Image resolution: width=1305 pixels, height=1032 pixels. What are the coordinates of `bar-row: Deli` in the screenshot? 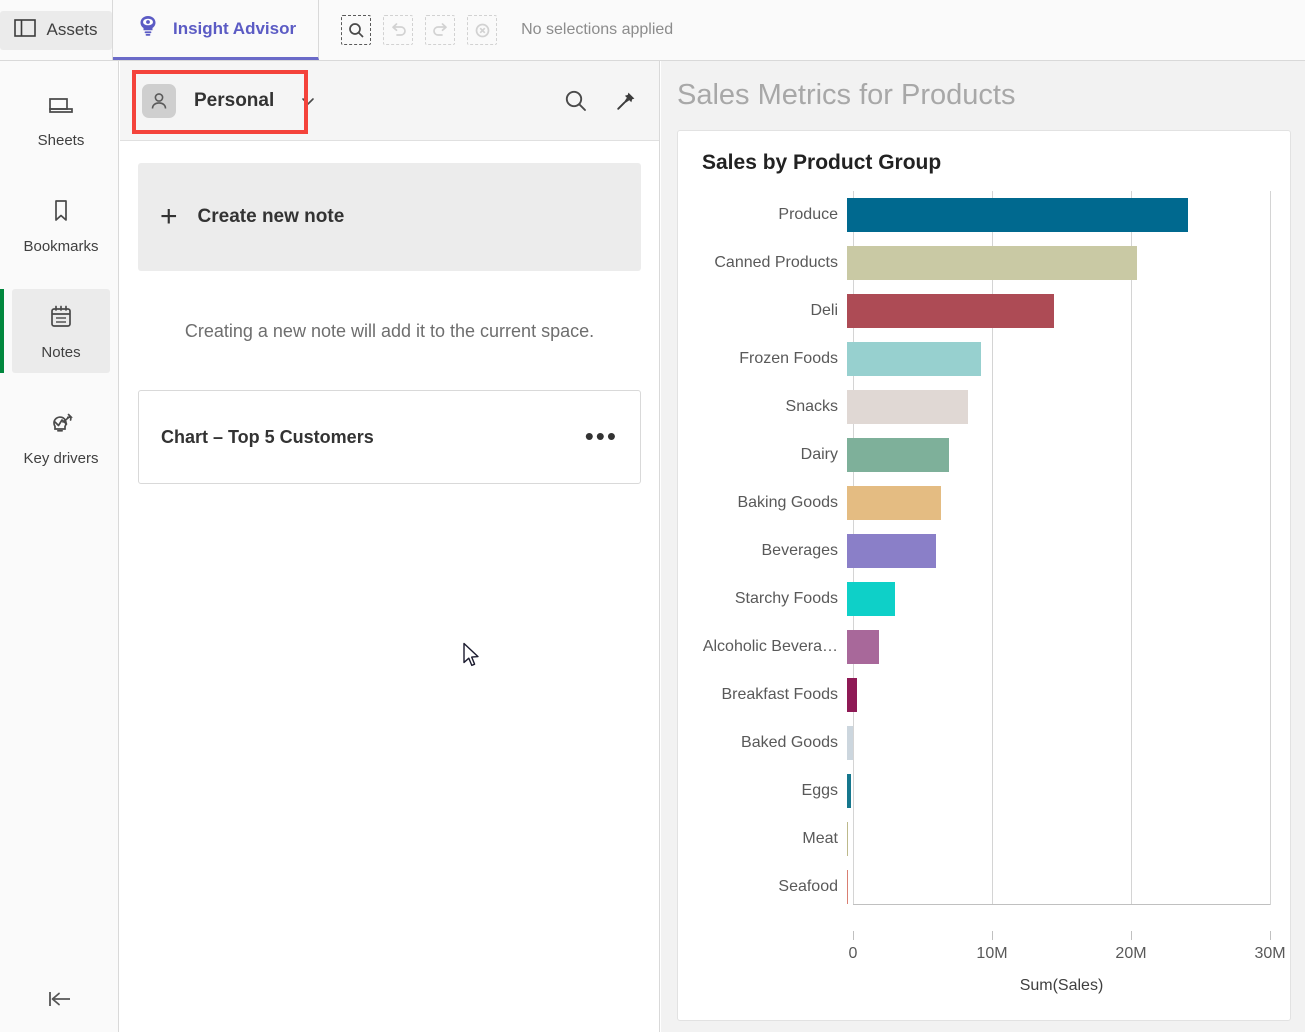 It's located at (981, 311).